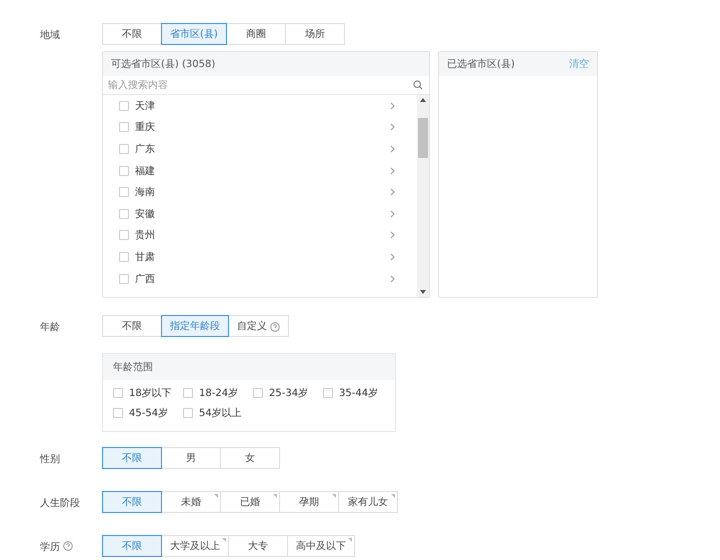 This screenshot has height=560, width=720. What do you see at coordinates (220, 413) in the screenshot?
I see `age-option: 54岁以上` at bounding box center [220, 413].